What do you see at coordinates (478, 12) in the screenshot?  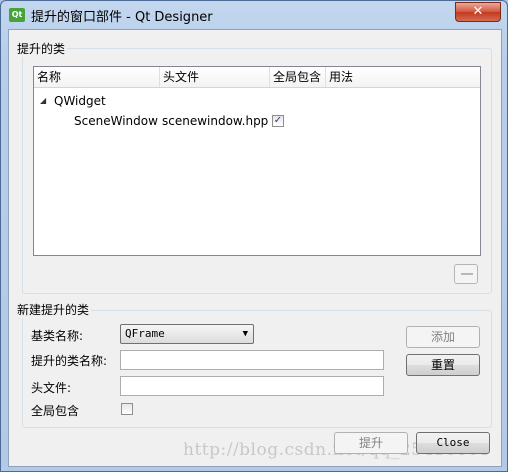 I see `window-close-button: ✕` at bounding box center [478, 12].